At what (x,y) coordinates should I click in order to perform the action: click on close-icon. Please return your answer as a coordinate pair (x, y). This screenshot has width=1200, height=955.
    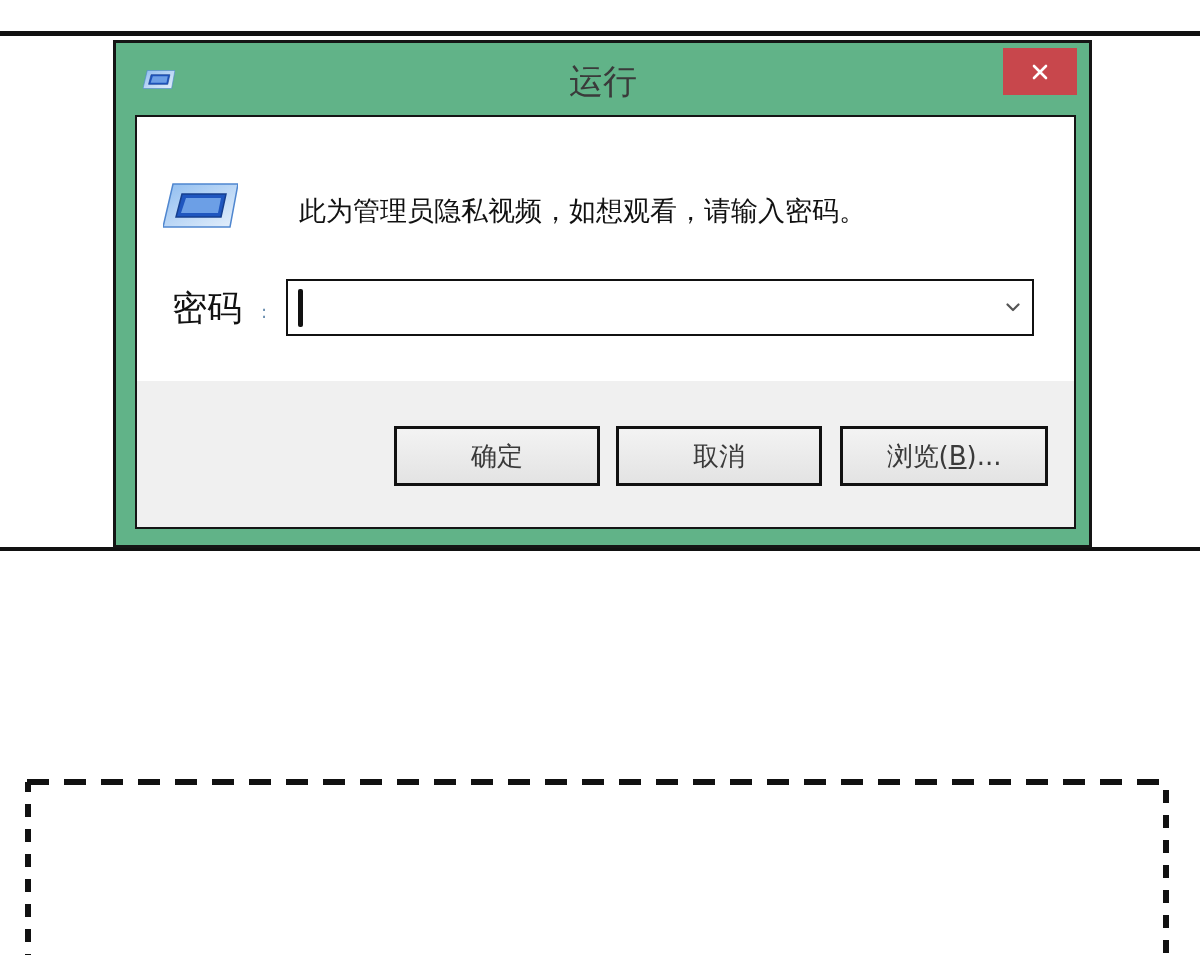
    Looking at the image, I should click on (1040, 71).